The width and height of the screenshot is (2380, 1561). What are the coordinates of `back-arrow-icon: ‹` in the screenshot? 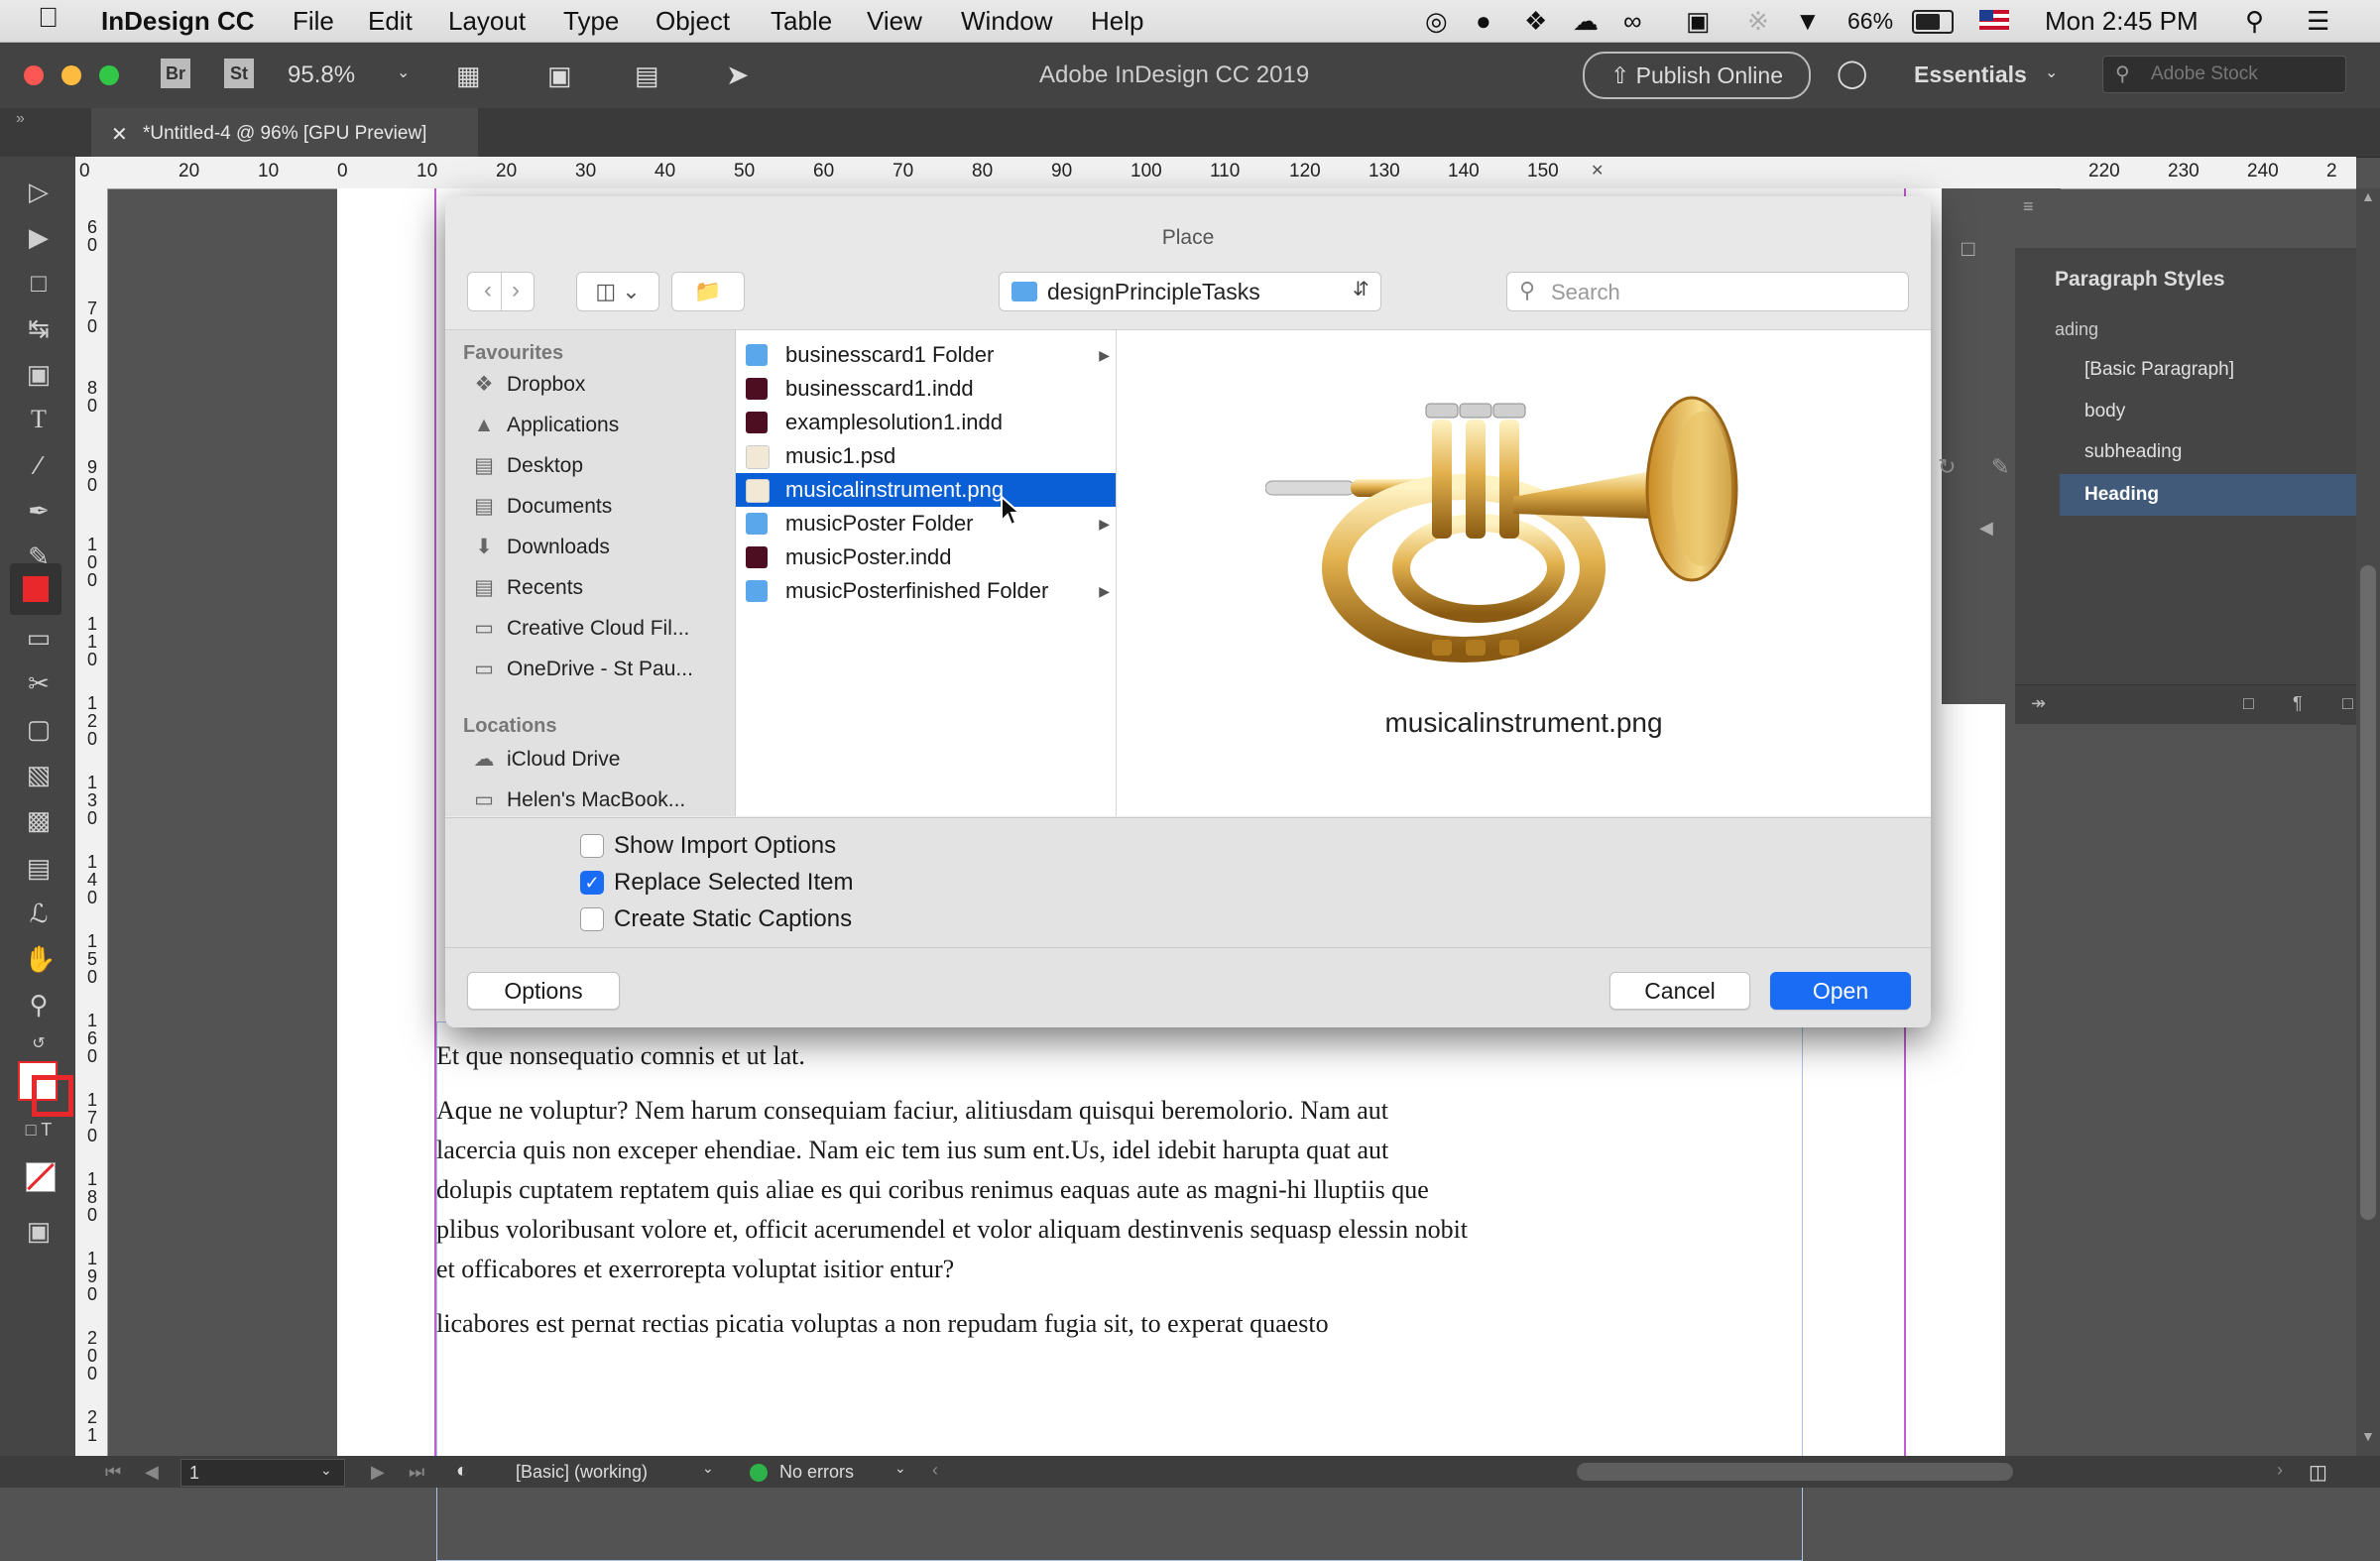 It's located at (488, 290).